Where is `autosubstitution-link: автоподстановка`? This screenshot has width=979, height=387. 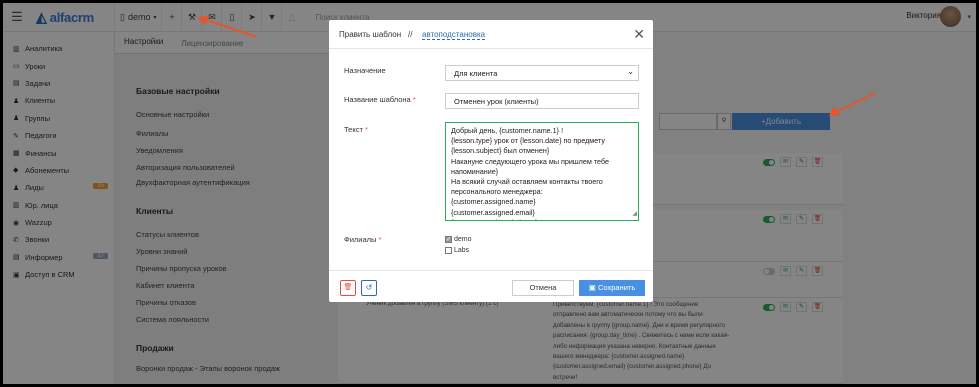
autosubstitution-link: автоподстановка is located at coordinates (454, 35).